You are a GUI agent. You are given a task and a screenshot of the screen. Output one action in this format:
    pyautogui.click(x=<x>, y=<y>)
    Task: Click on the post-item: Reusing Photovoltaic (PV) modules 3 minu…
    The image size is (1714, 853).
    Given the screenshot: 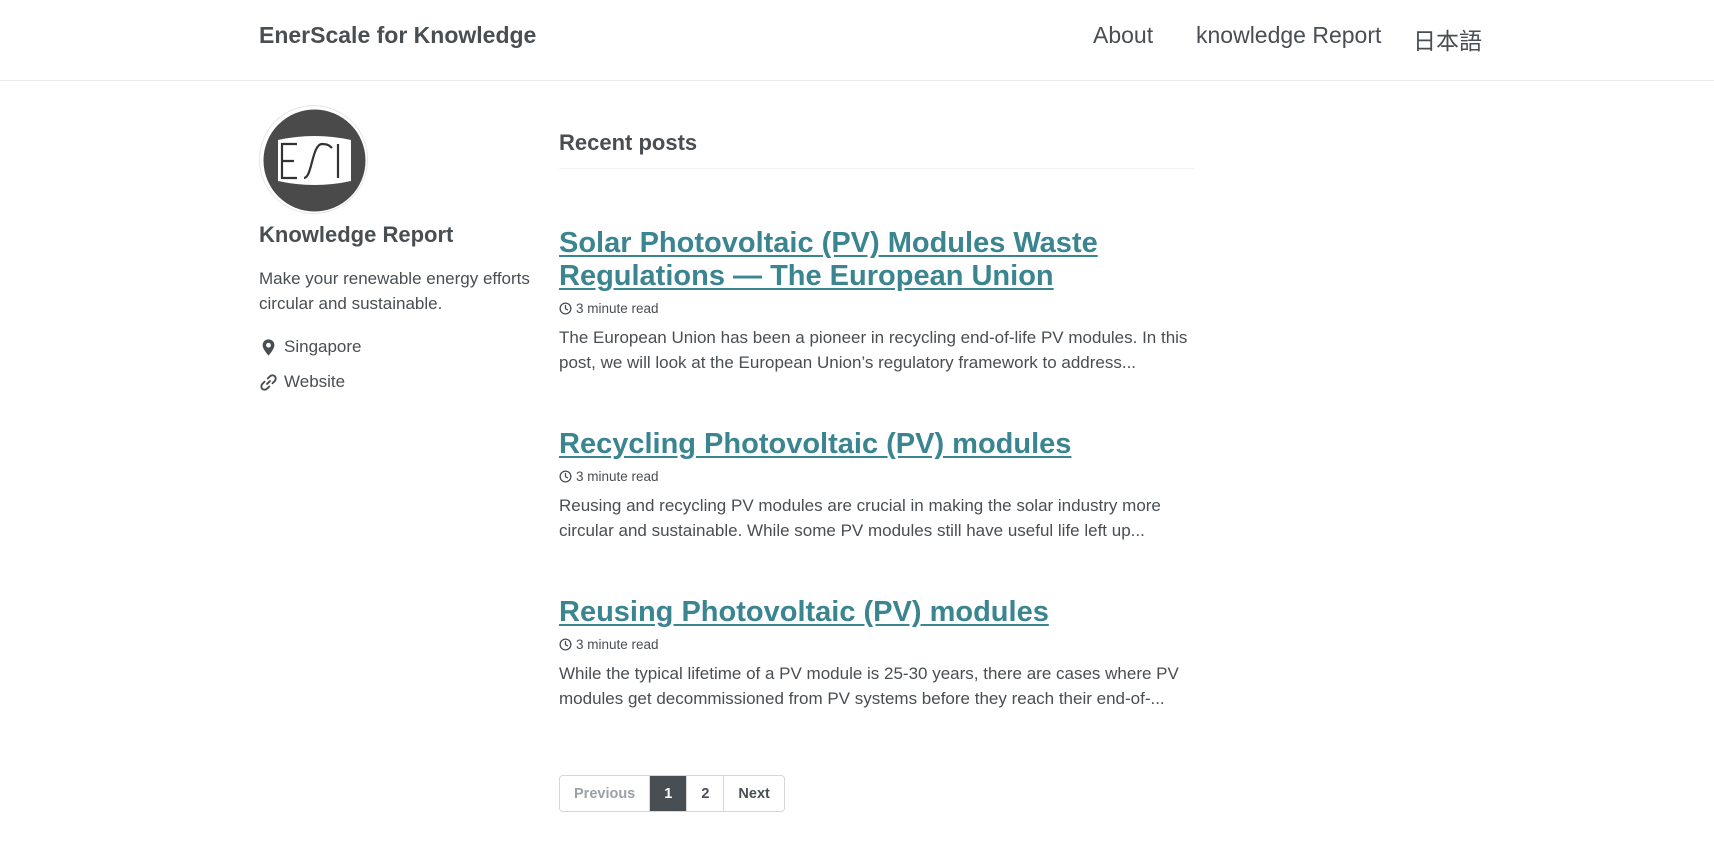 What is the action you would take?
    pyautogui.click(x=877, y=653)
    